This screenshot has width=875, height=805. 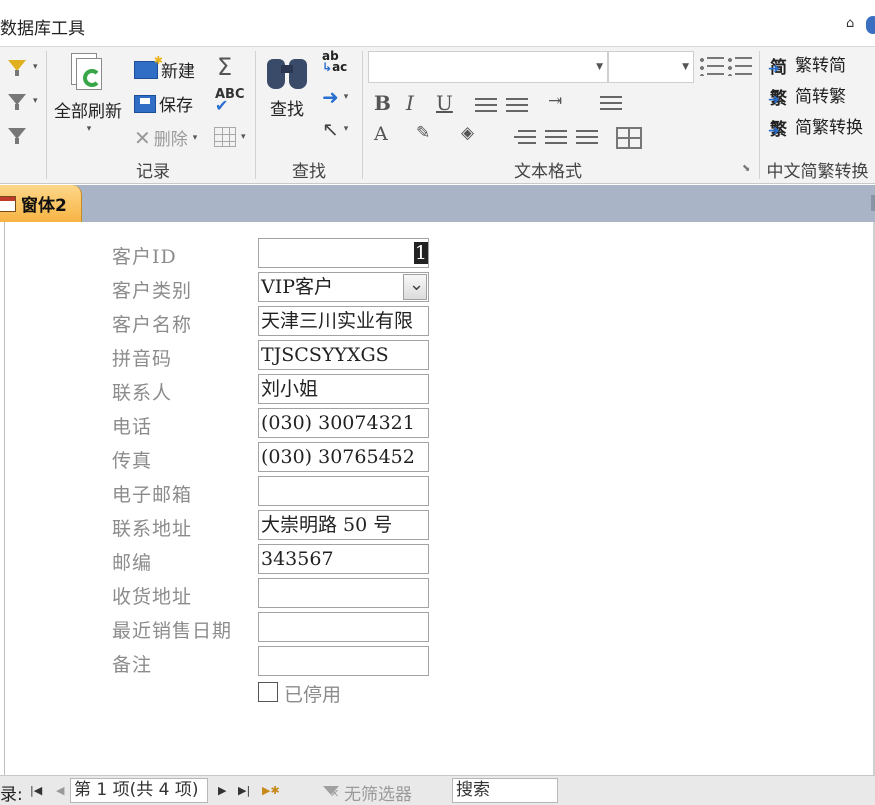 What do you see at coordinates (740, 66) in the screenshot?
I see `numbered-list-icon` at bounding box center [740, 66].